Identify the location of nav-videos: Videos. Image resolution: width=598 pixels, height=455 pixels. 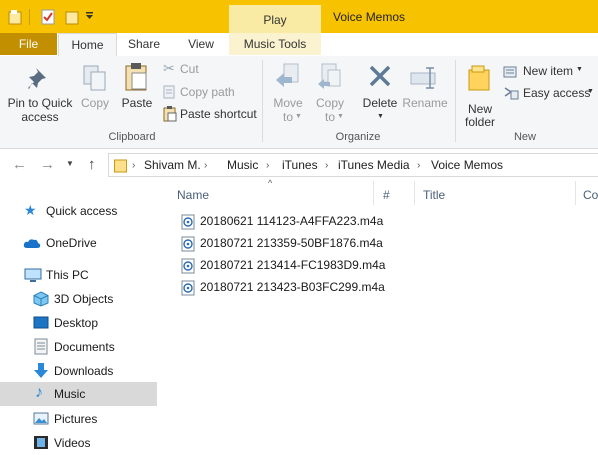
(78, 443).